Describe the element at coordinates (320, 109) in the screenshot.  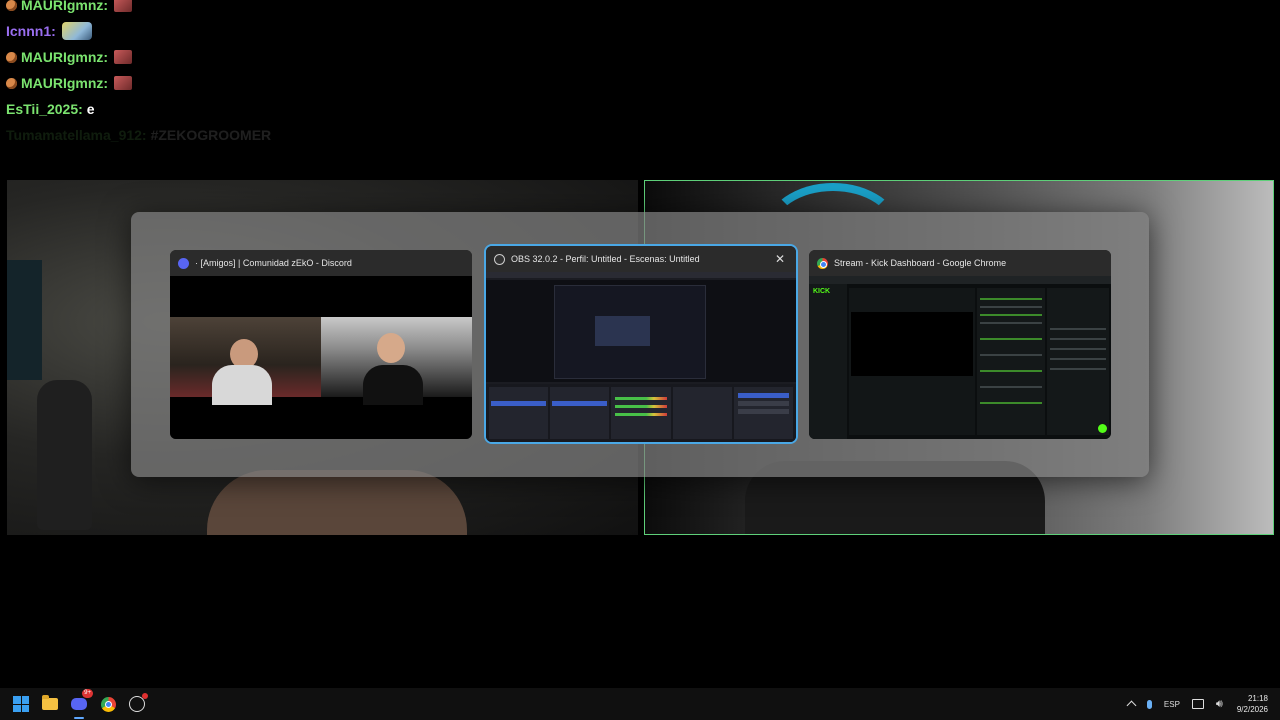
I see `chat-message: EsTii_2025: e` at that location.